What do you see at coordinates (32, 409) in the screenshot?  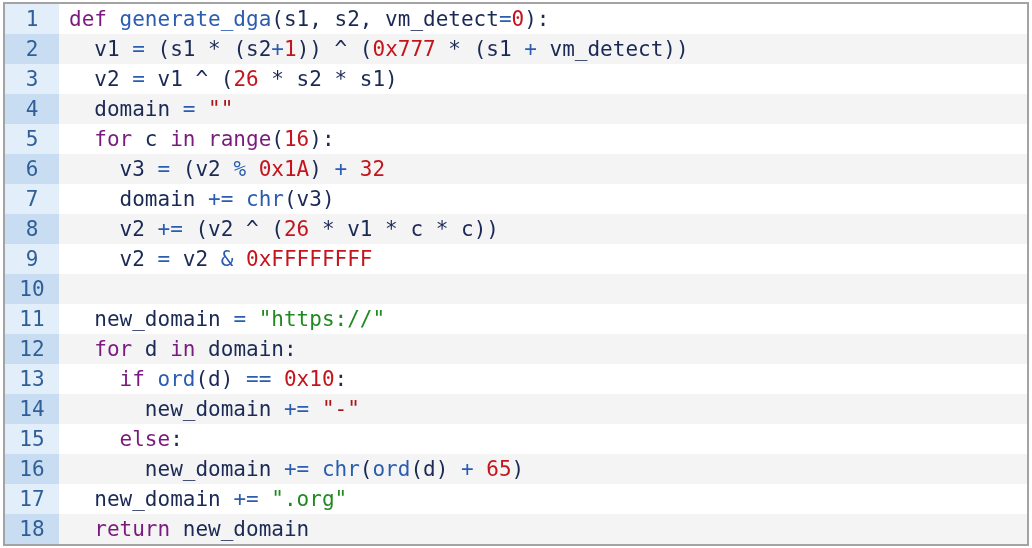 I see `line-number: 14` at bounding box center [32, 409].